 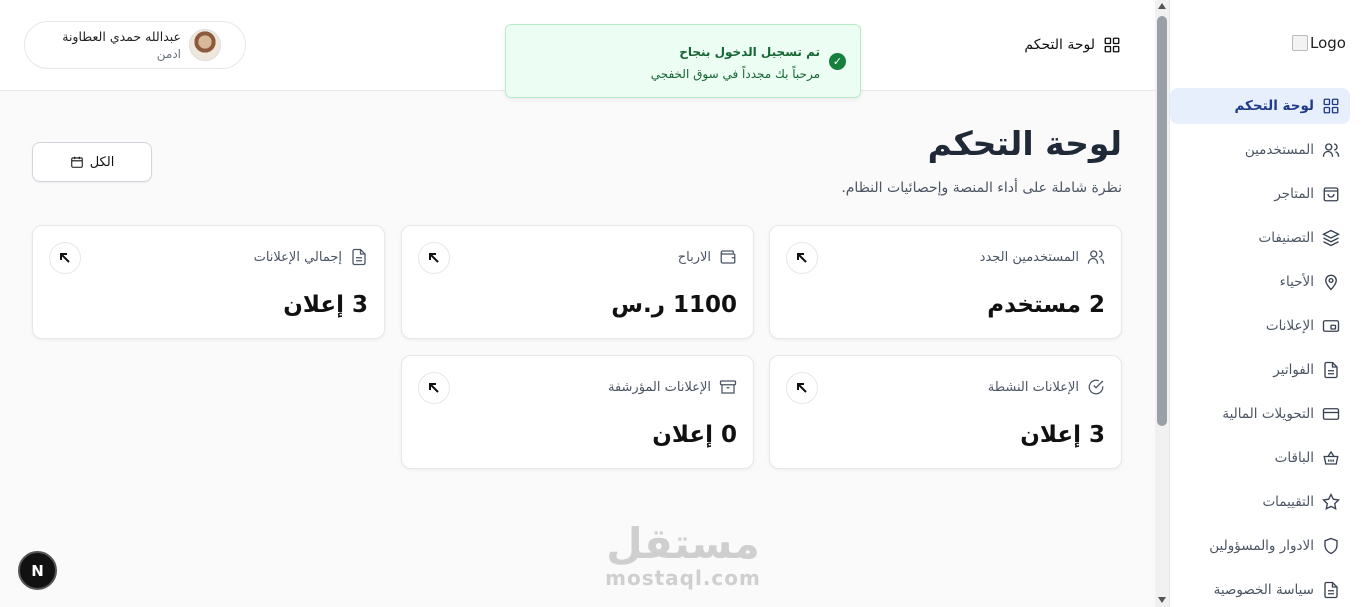 What do you see at coordinates (1260, 326) in the screenshot?
I see `sidebar-item-ads: الإعلانات` at bounding box center [1260, 326].